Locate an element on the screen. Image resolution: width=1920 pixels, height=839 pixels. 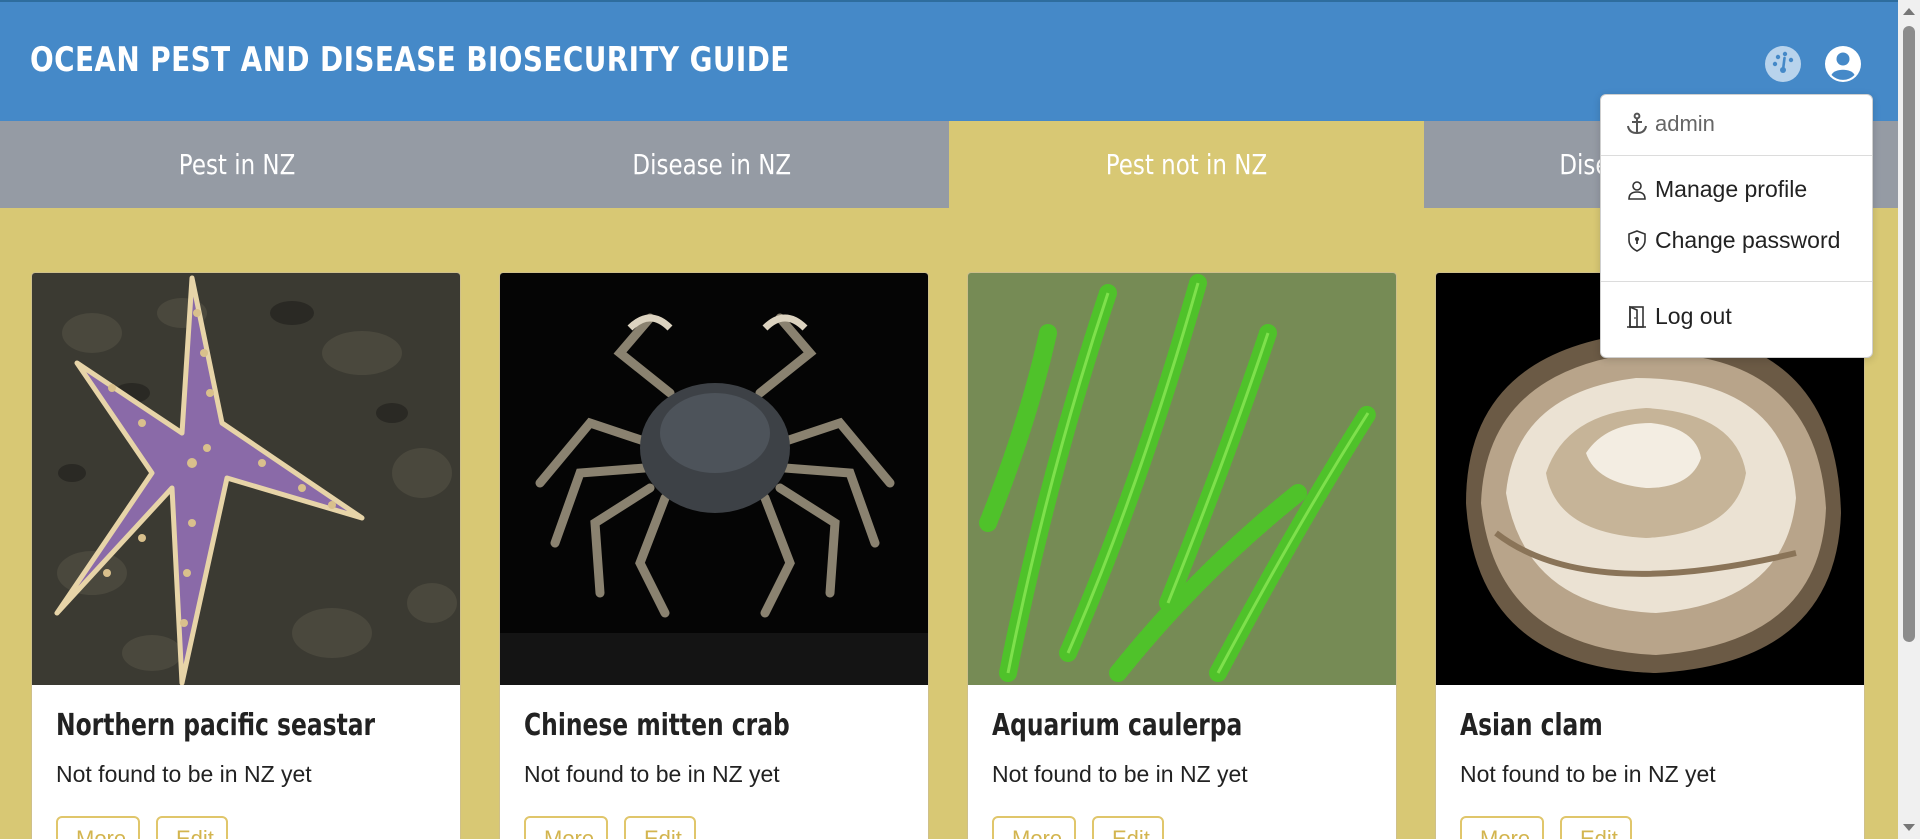
scroll-up-arrow-icon is located at coordinates (1909, 11).